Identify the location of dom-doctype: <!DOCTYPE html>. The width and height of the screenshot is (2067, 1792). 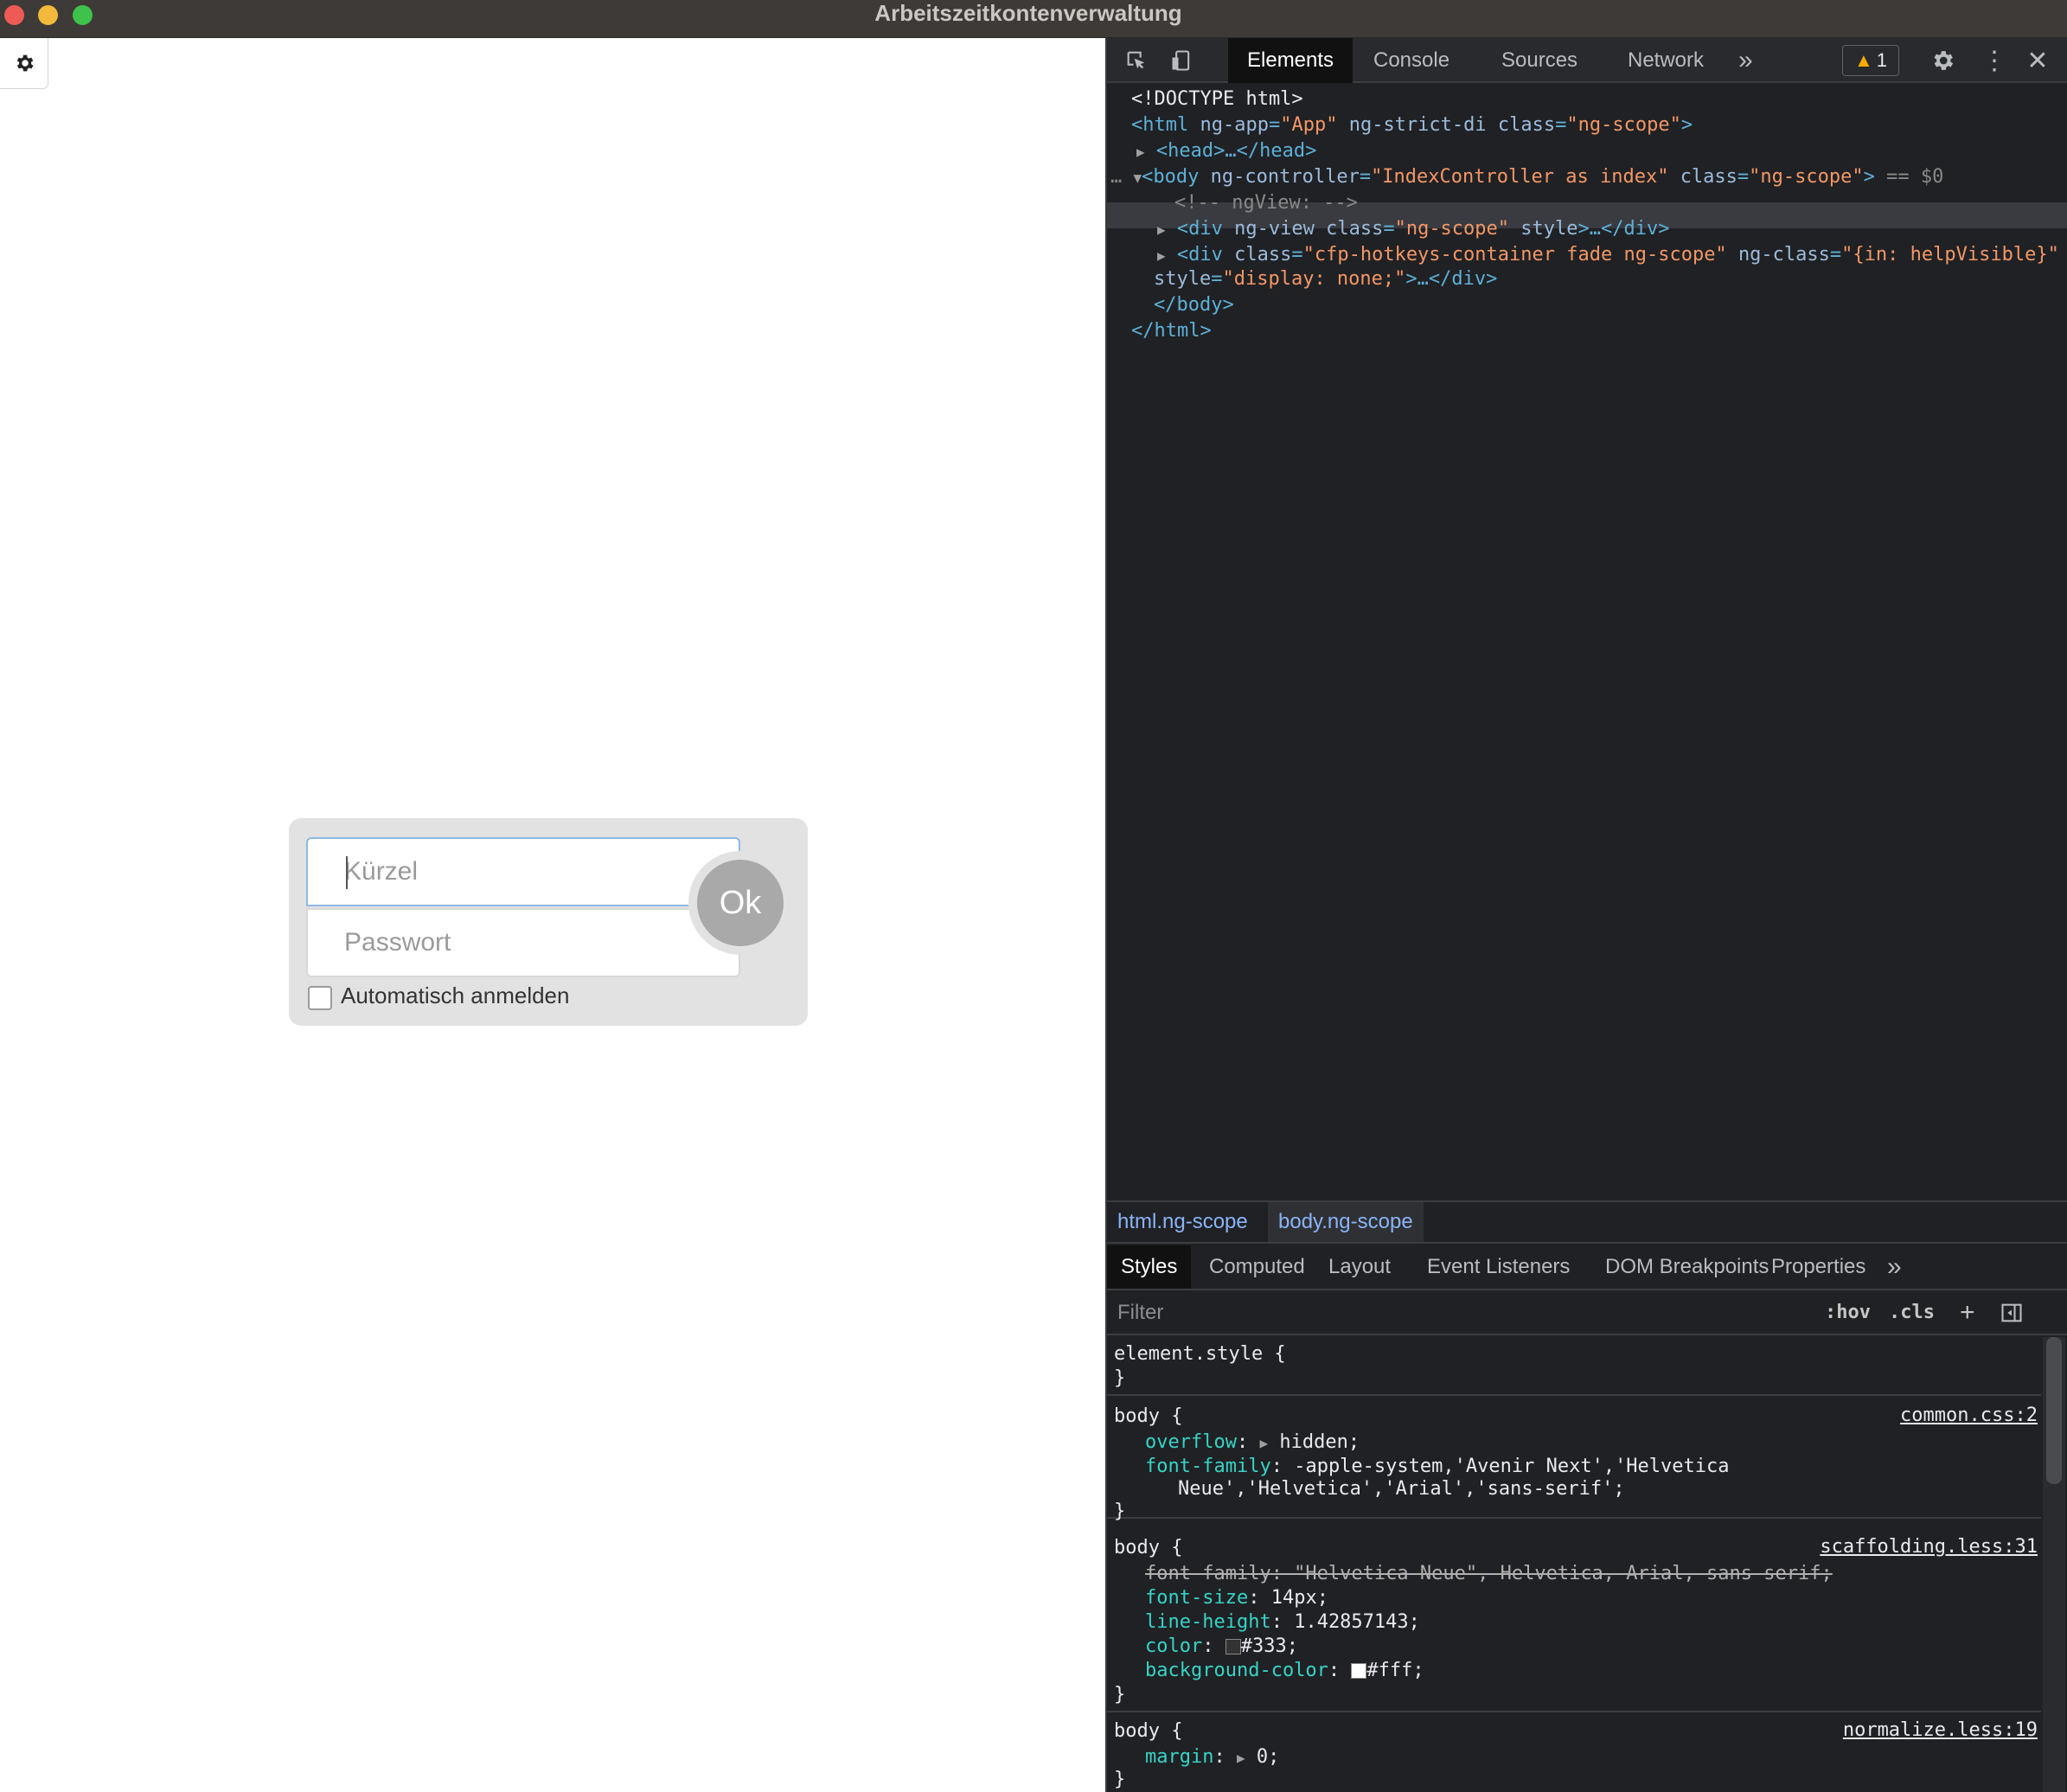
(1217, 99).